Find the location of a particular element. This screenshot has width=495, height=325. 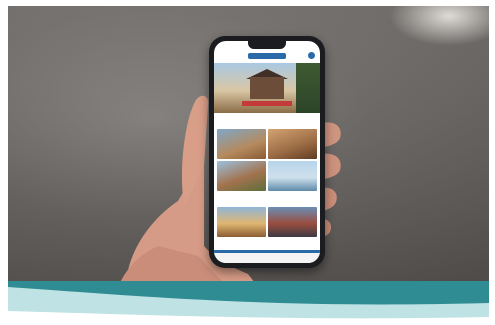

footer-accent-line is located at coordinates (267, 251).